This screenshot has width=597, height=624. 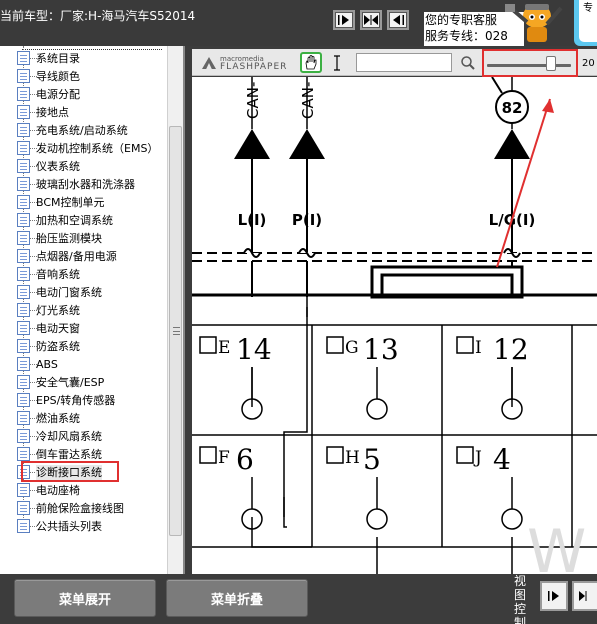 I want to click on tree-item: 电源分配, so click(x=83, y=95).